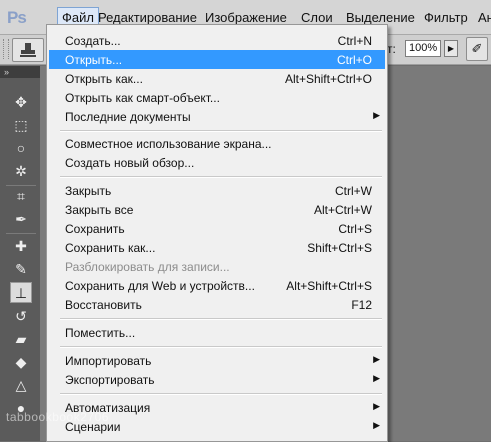 This screenshot has width=491, height=442. I want to click on options-grip, so click(6, 49).